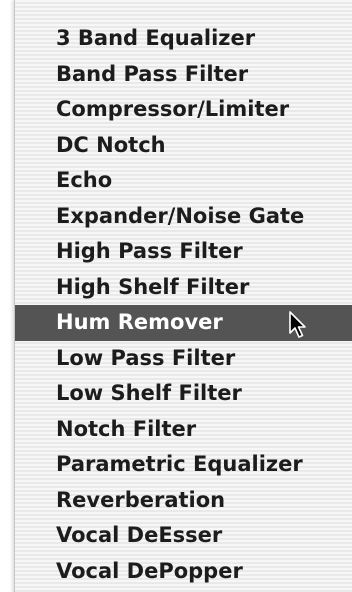  Describe the element at coordinates (139, 322) in the screenshot. I see `menu-item-label: Hum Remover` at that location.